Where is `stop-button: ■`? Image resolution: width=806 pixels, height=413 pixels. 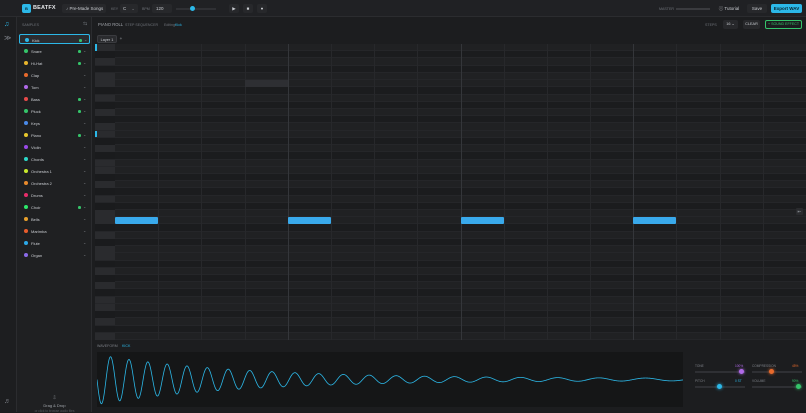 stop-button: ■ is located at coordinates (248, 8).